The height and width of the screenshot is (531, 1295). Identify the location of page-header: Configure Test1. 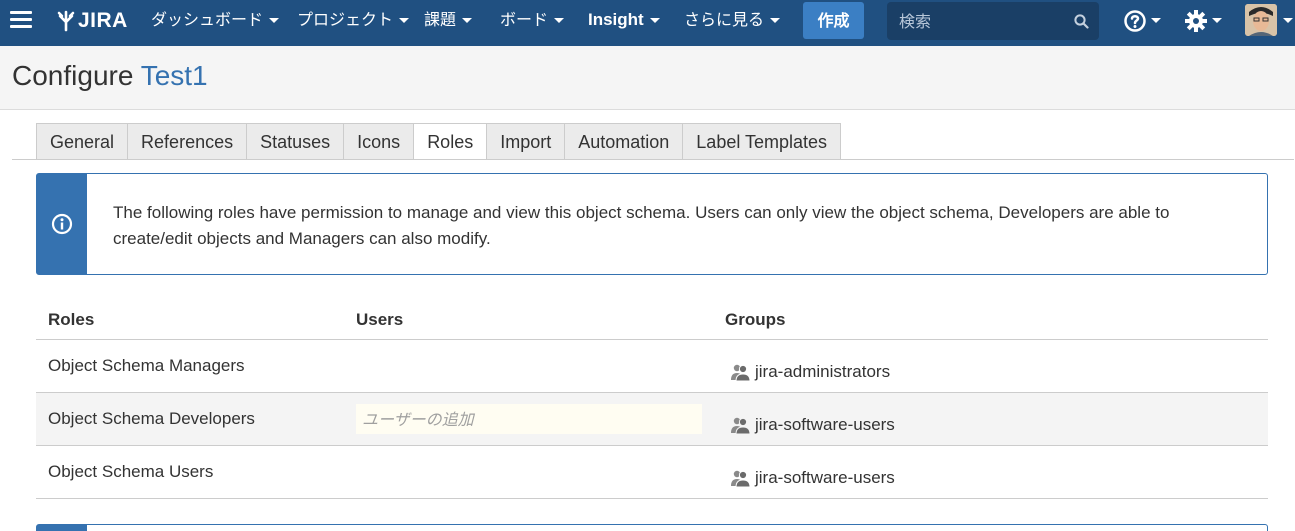
(647, 78).